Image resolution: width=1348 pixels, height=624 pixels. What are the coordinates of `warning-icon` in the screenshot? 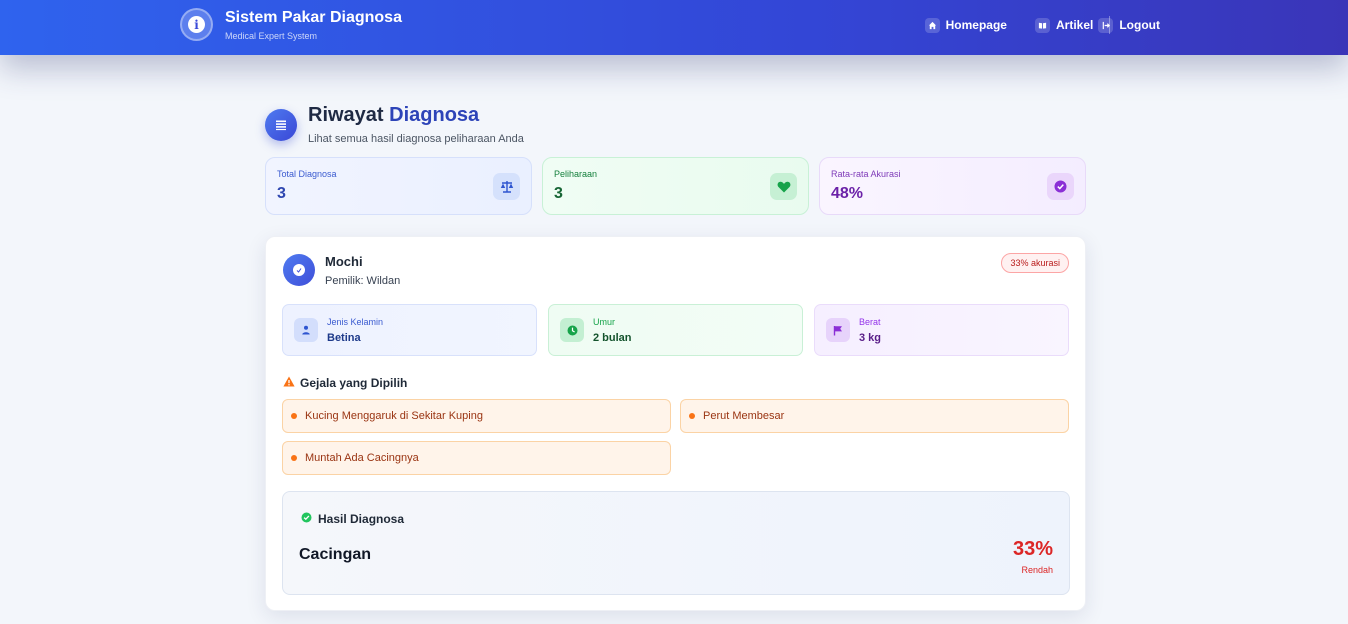 It's located at (289, 383).